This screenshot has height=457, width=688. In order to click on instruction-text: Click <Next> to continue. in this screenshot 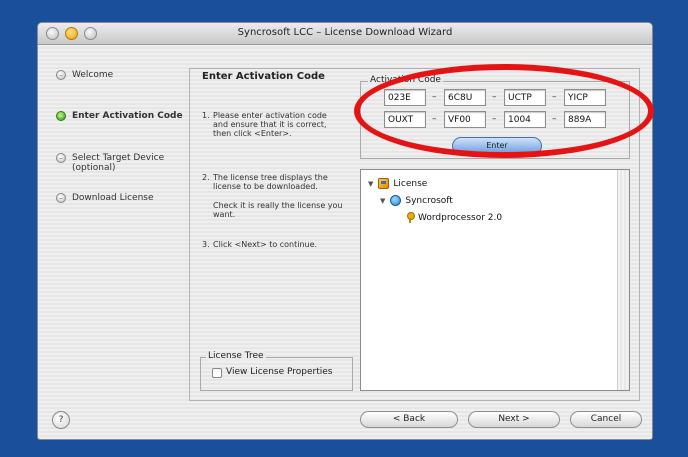, I will do `click(265, 244)`.